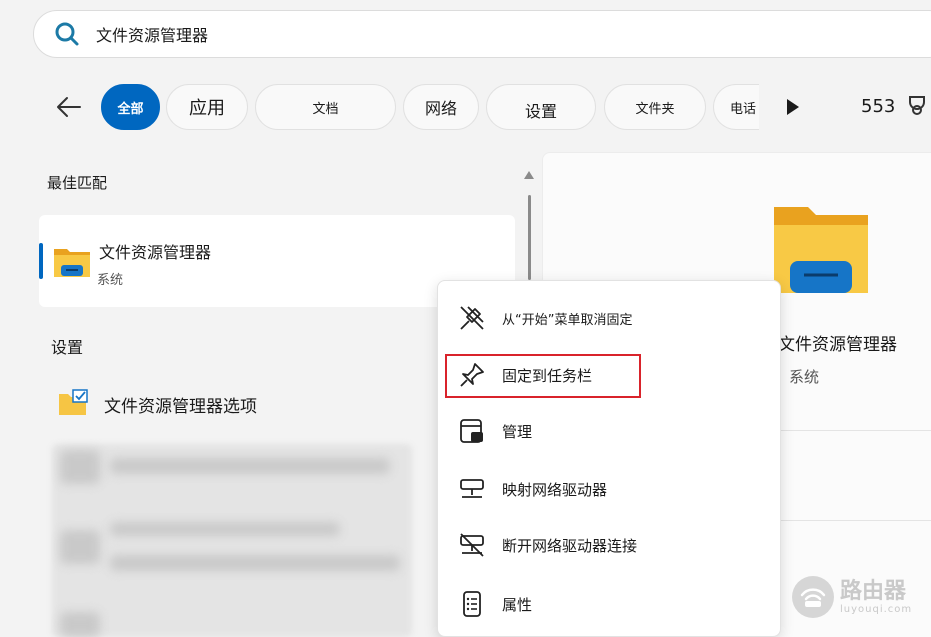 This screenshot has width=931, height=637. I want to click on folder-options-icon, so click(73, 401).